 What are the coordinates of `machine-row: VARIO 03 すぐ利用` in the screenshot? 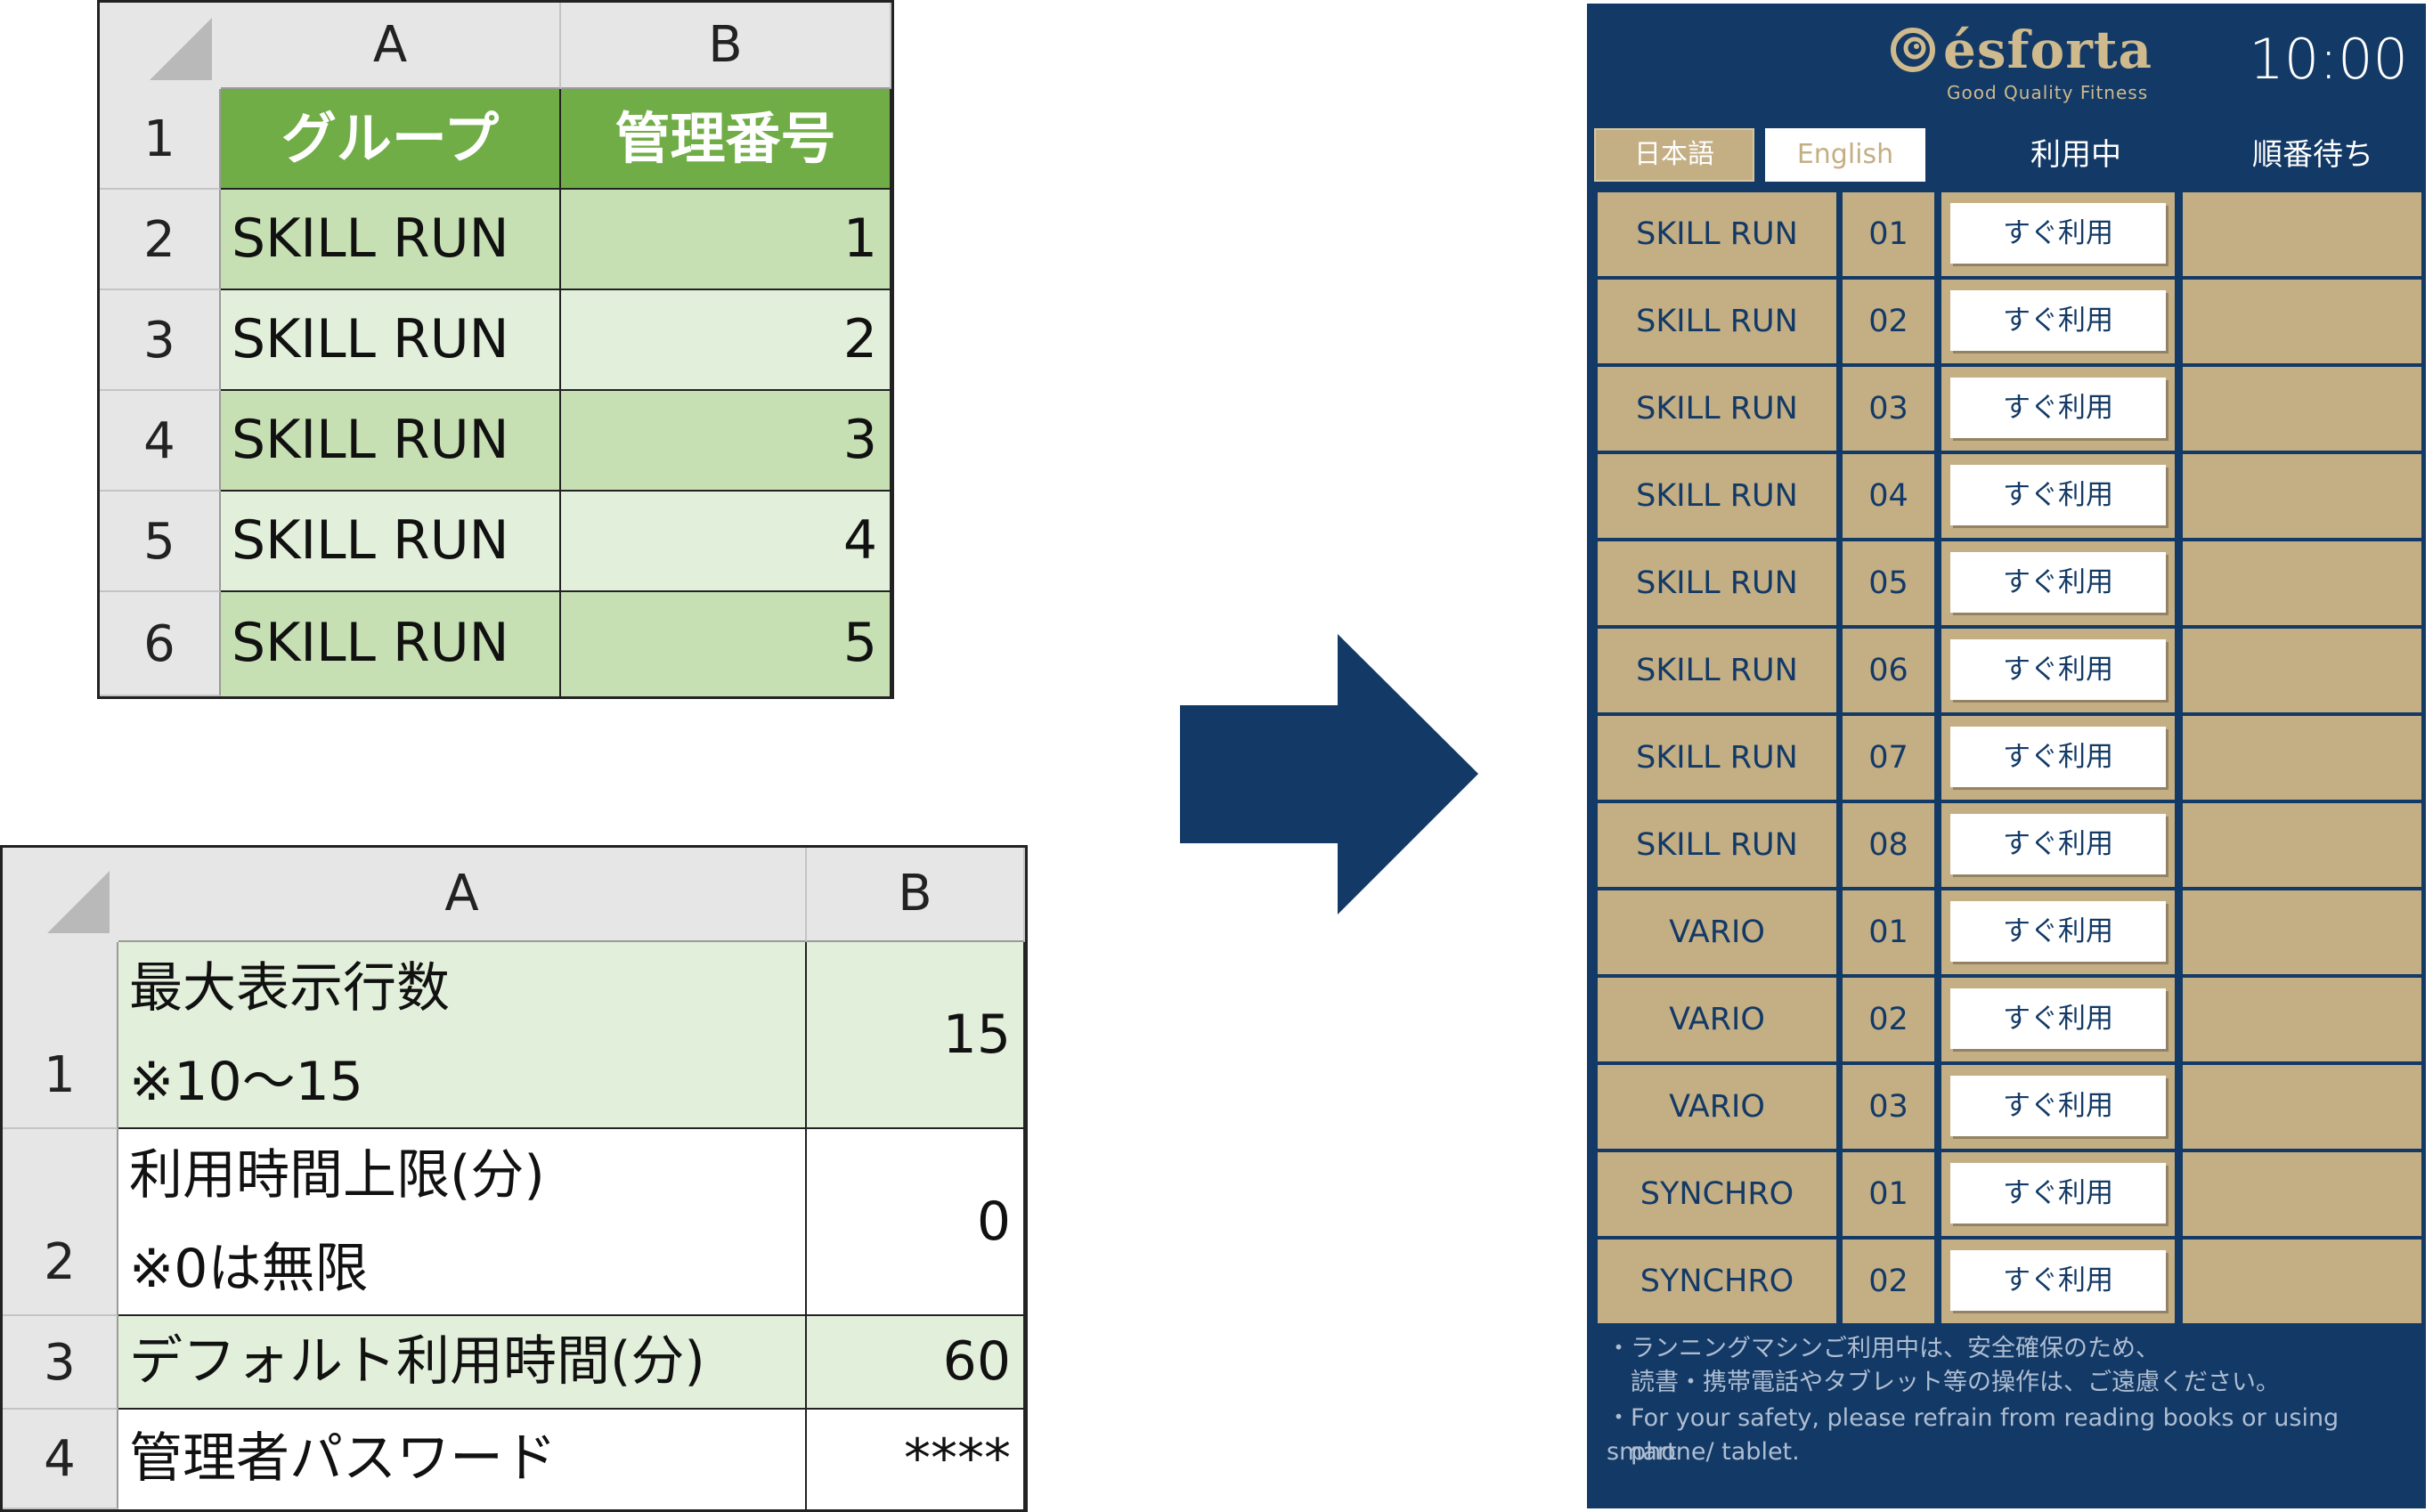 It's located at (2010, 1107).